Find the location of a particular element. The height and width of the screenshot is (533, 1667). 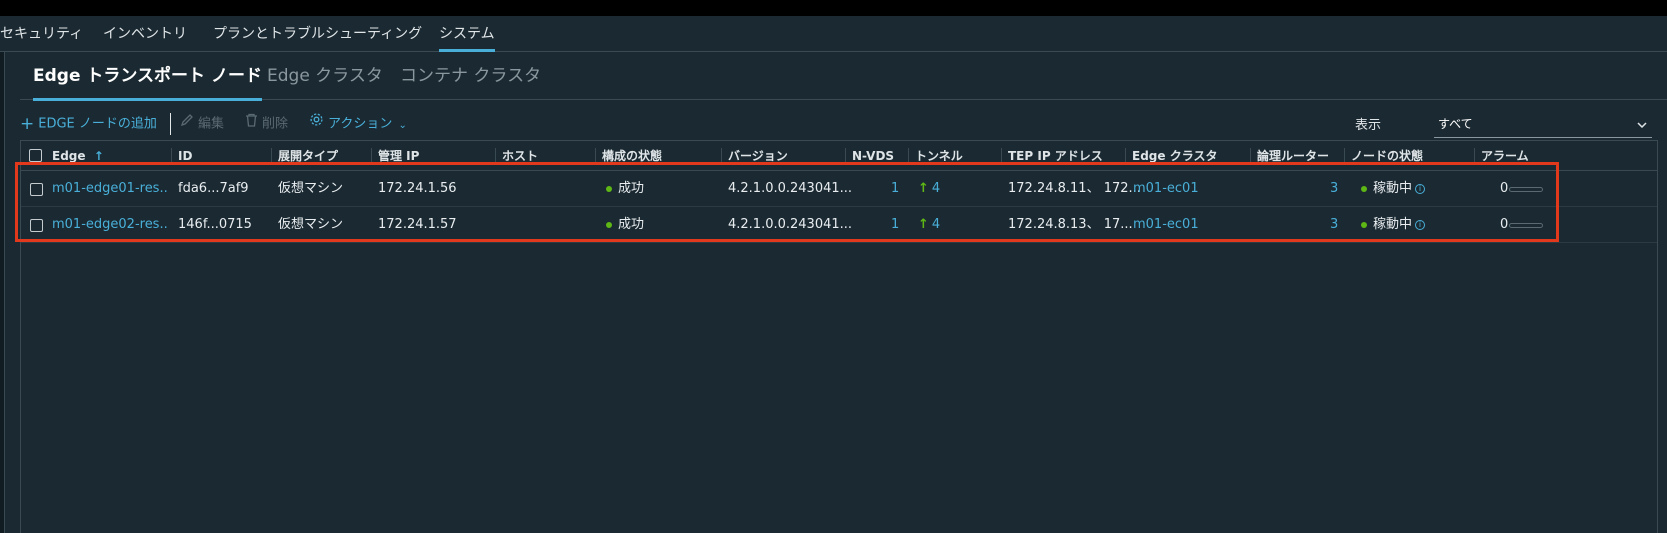

actions-menu-button: アクション ⌄ is located at coordinates (358, 124).